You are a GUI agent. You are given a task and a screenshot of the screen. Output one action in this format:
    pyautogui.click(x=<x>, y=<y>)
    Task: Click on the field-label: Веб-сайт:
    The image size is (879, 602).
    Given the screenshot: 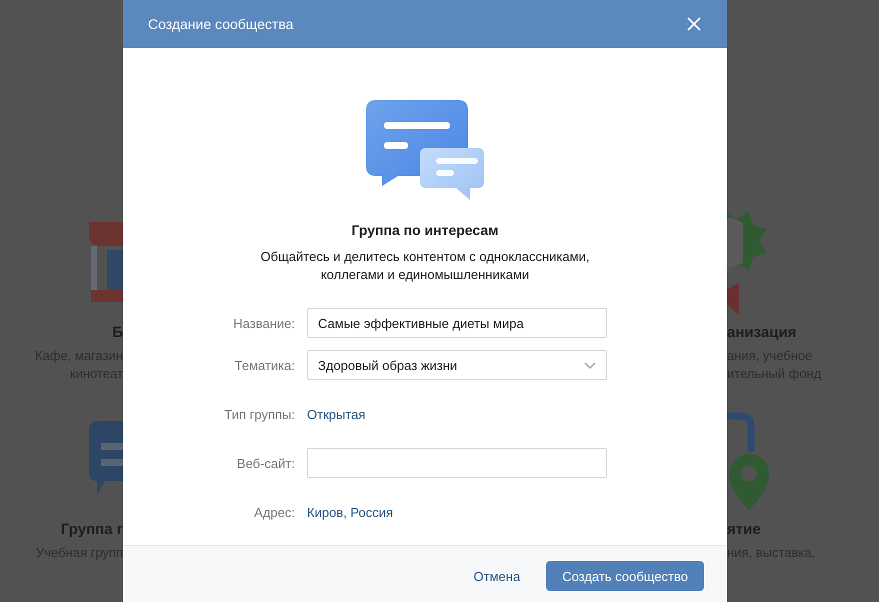 What is the action you would take?
    pyautogui.click(x=265, y=463)
    